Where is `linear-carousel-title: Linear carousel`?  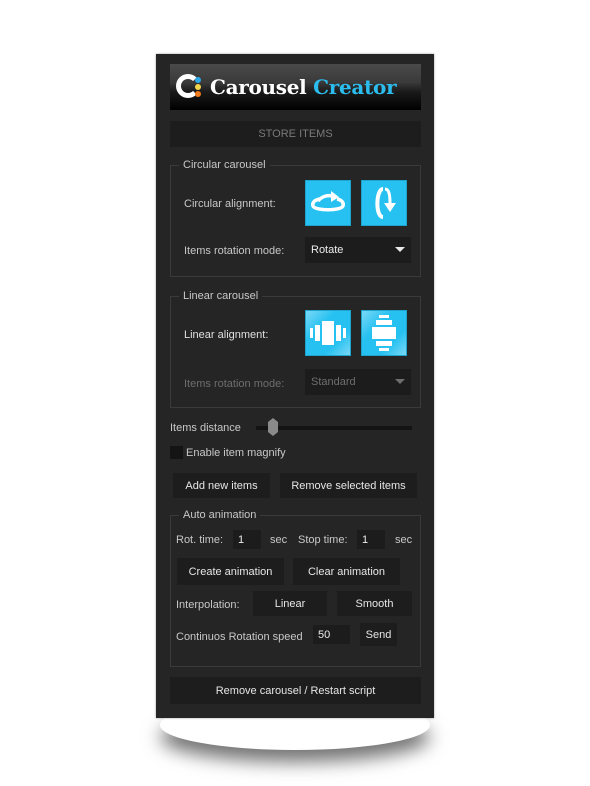
linear-carousel-title: Linear carousel is located at coordinates (221, 296).